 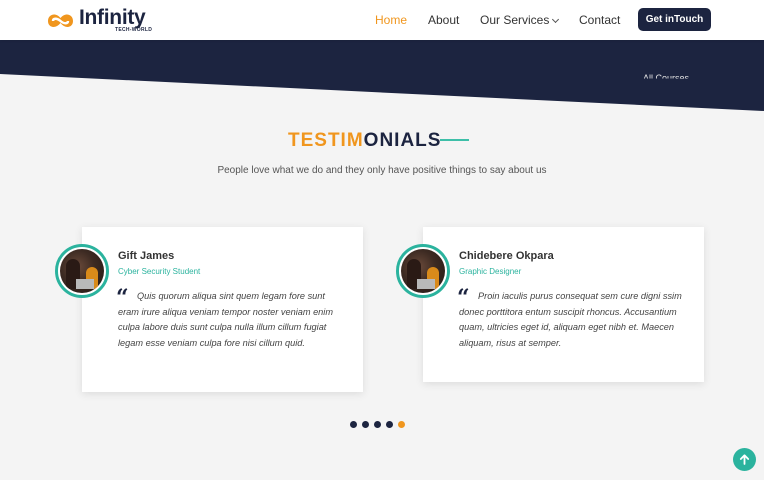 I want to click on section-title: TESTIMONIALS, so click(x=364, y=141).